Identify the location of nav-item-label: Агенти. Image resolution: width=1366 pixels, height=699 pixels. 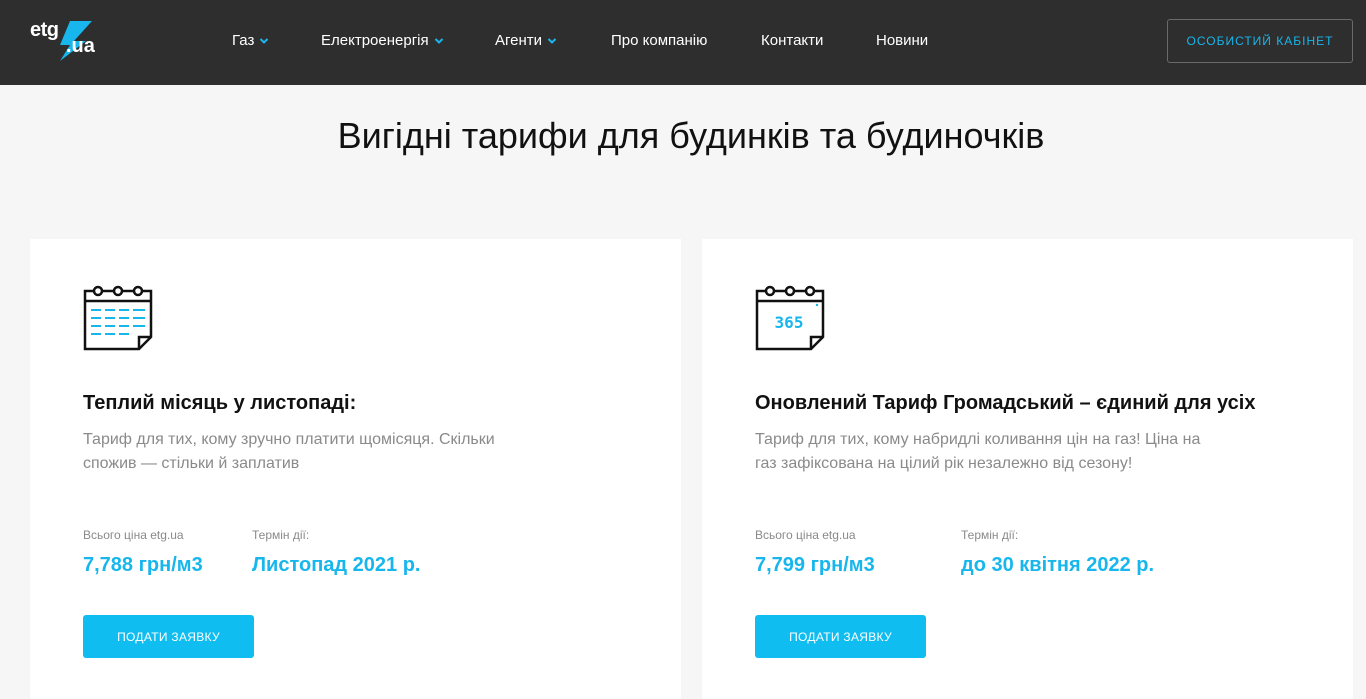
(519, 40).